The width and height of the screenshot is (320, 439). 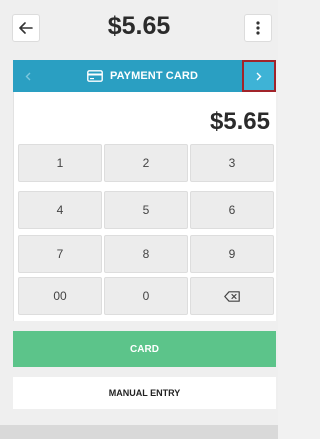 I want to click on backspace-icon, so click(x=232, y=296).